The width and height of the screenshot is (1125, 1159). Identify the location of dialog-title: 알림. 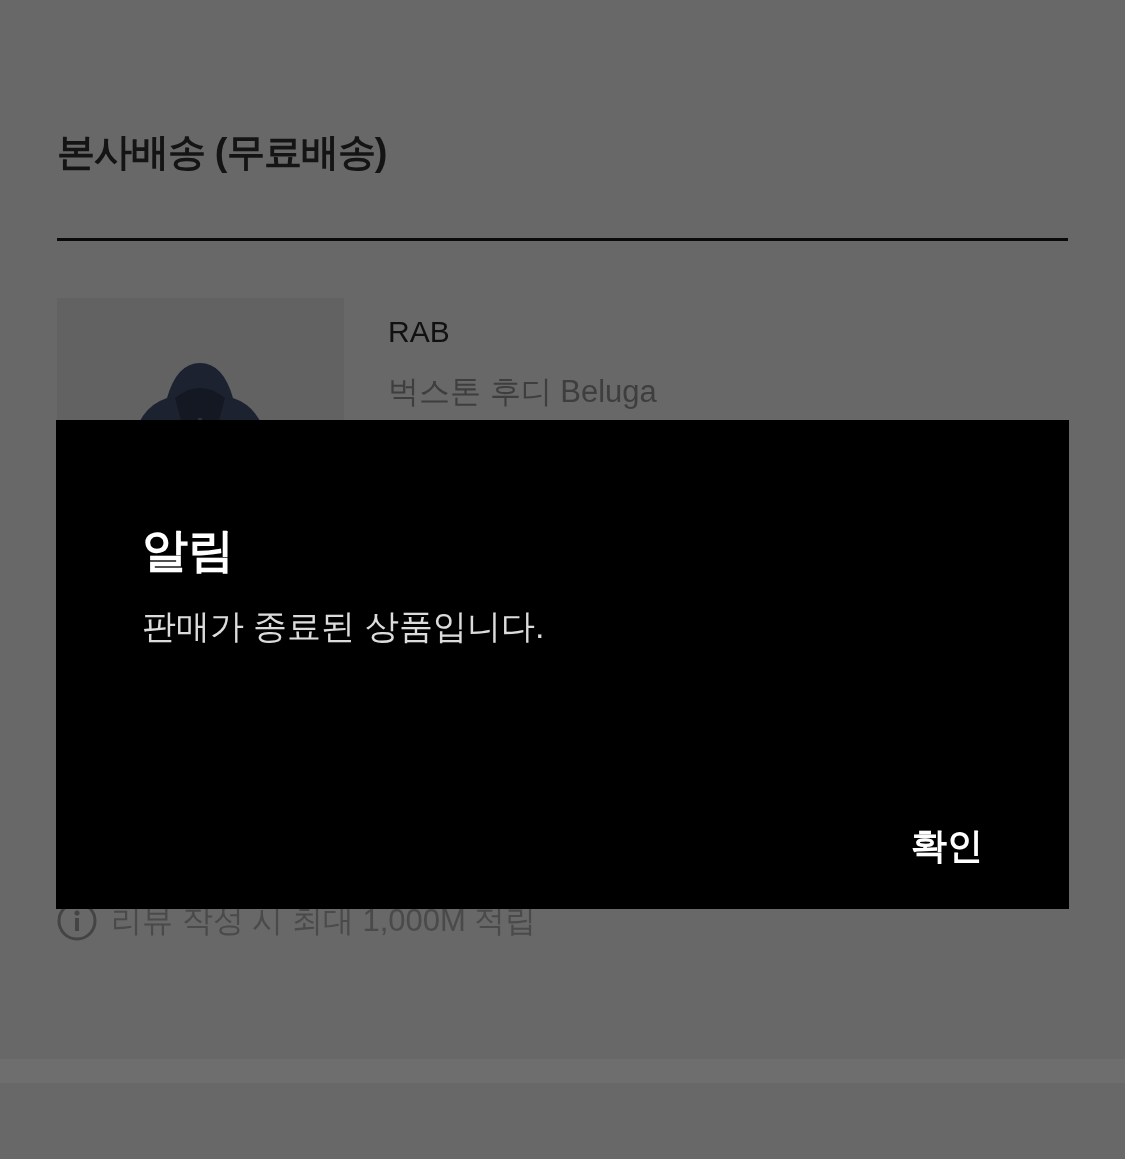
(188, 550).